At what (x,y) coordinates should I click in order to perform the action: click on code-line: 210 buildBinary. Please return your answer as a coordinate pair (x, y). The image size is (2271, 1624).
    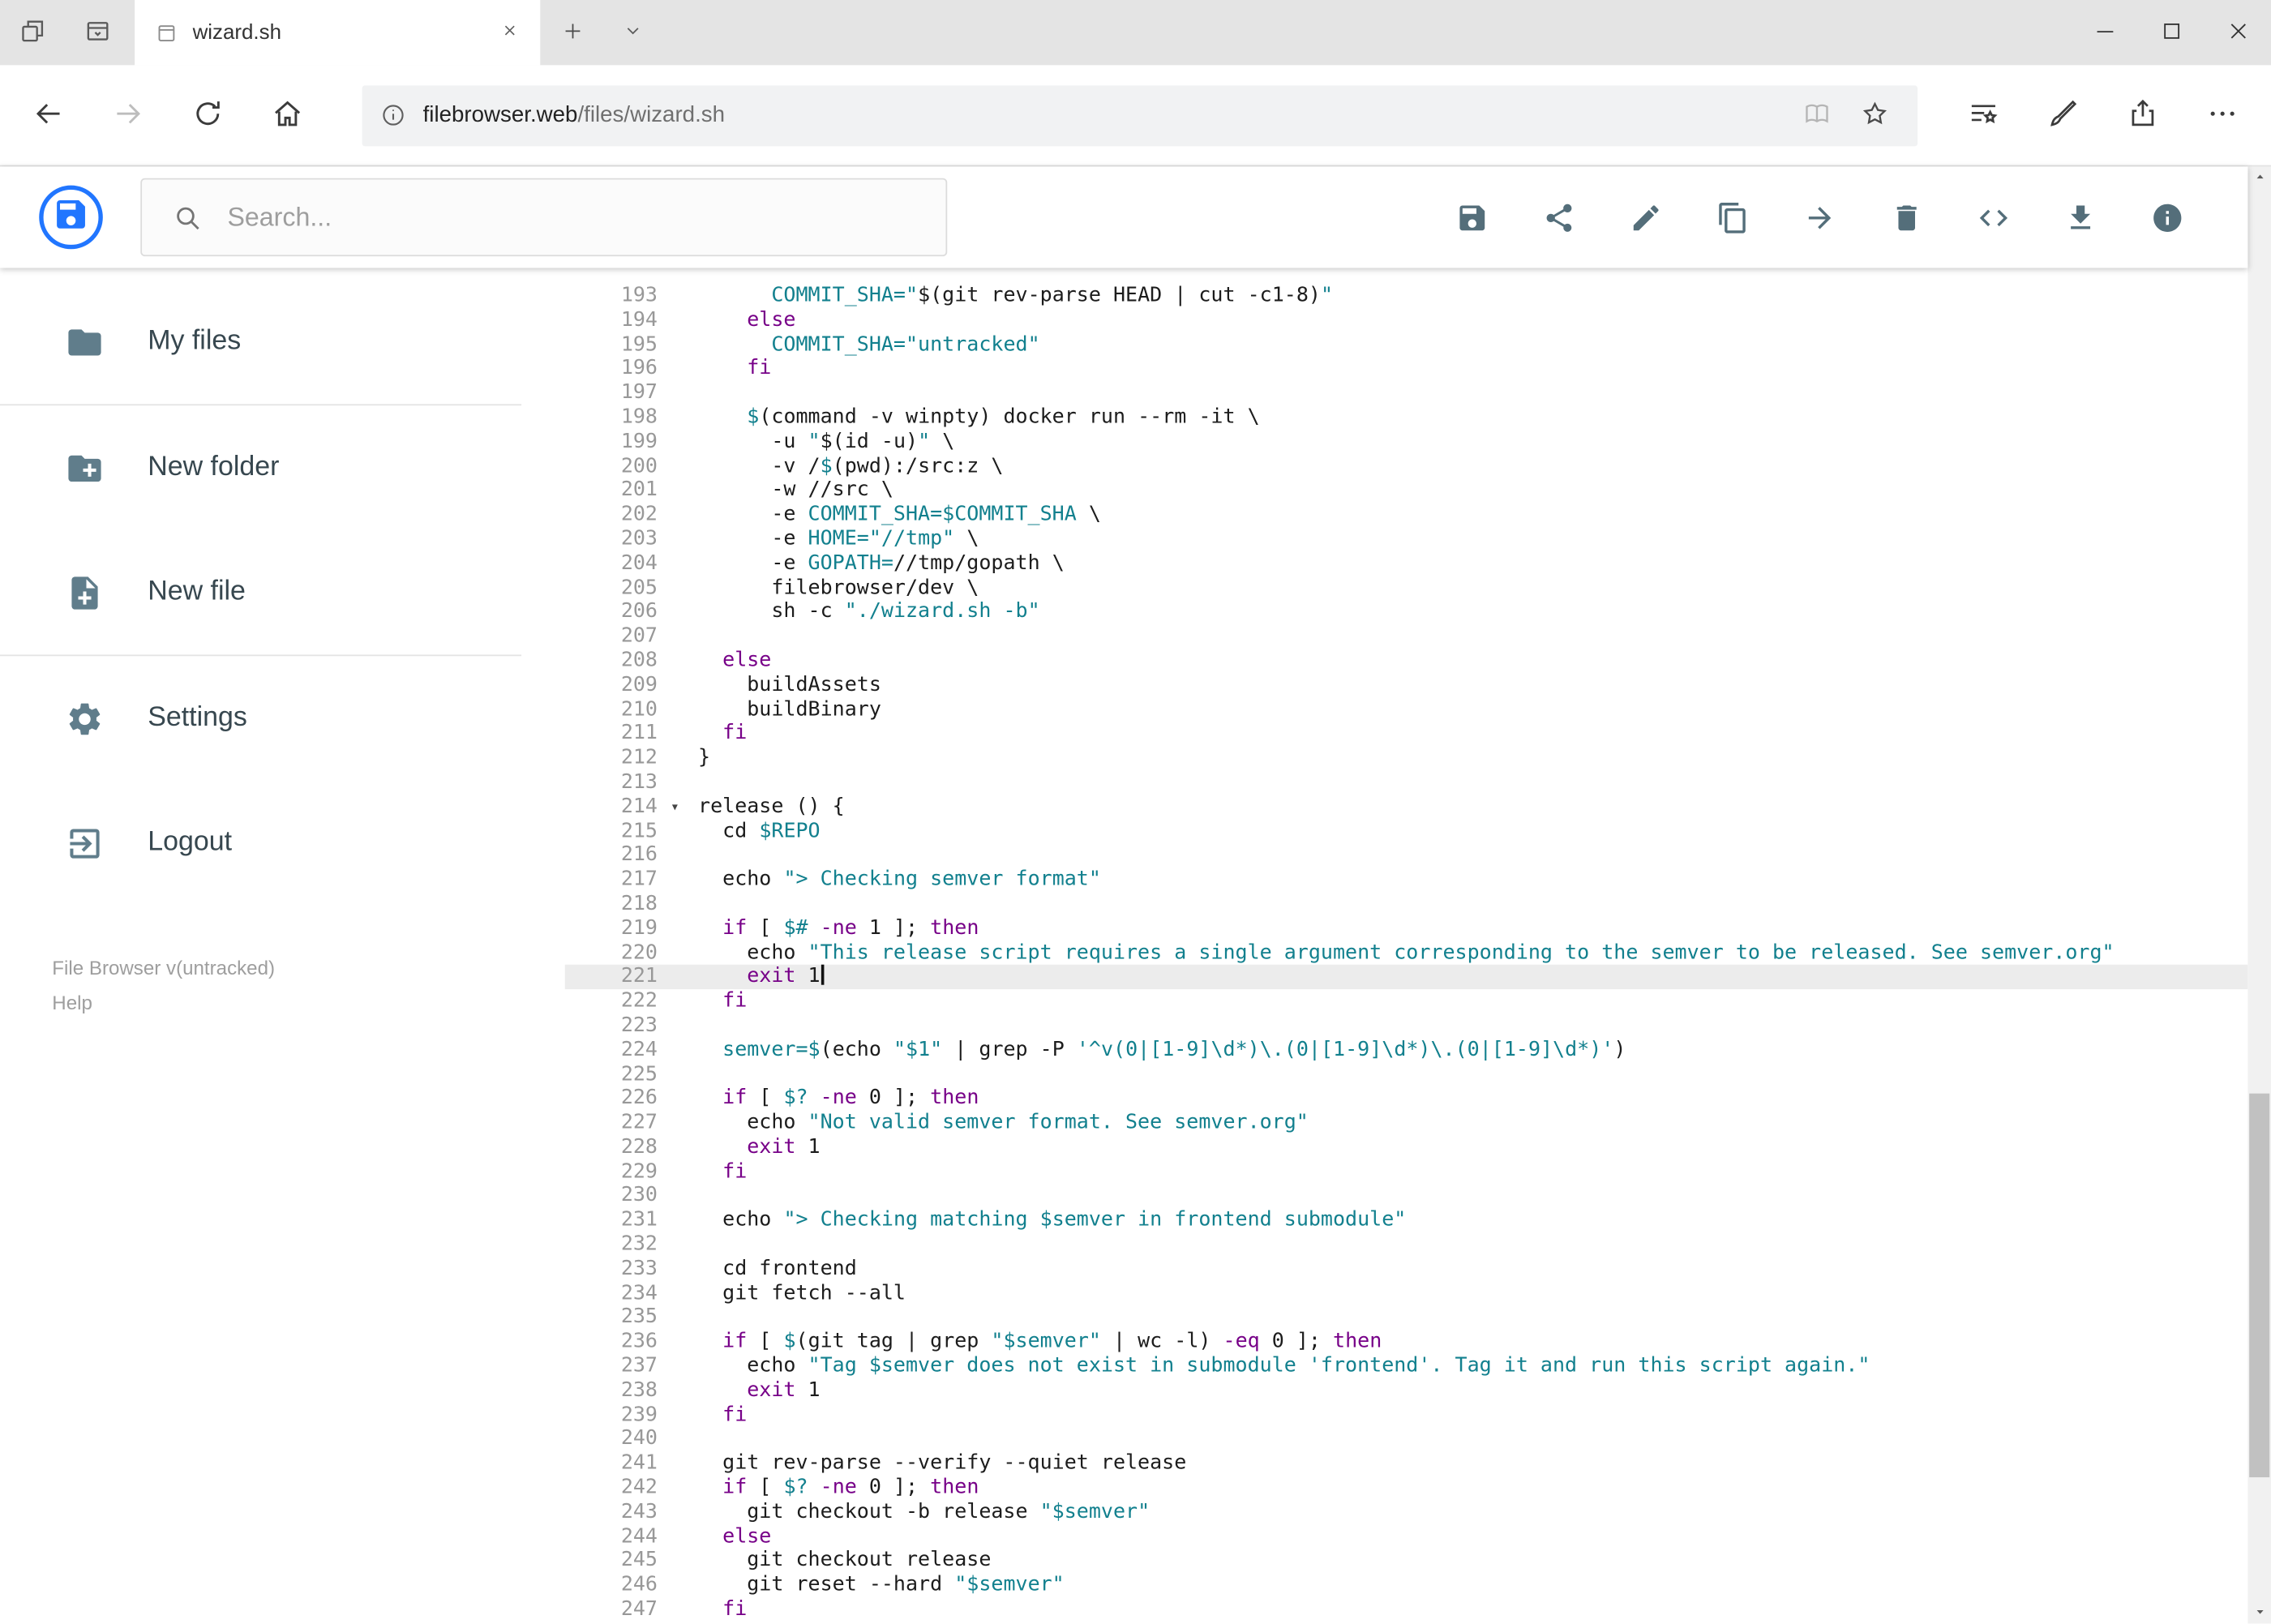
    Looking at the image, I should click on (1406, 710).